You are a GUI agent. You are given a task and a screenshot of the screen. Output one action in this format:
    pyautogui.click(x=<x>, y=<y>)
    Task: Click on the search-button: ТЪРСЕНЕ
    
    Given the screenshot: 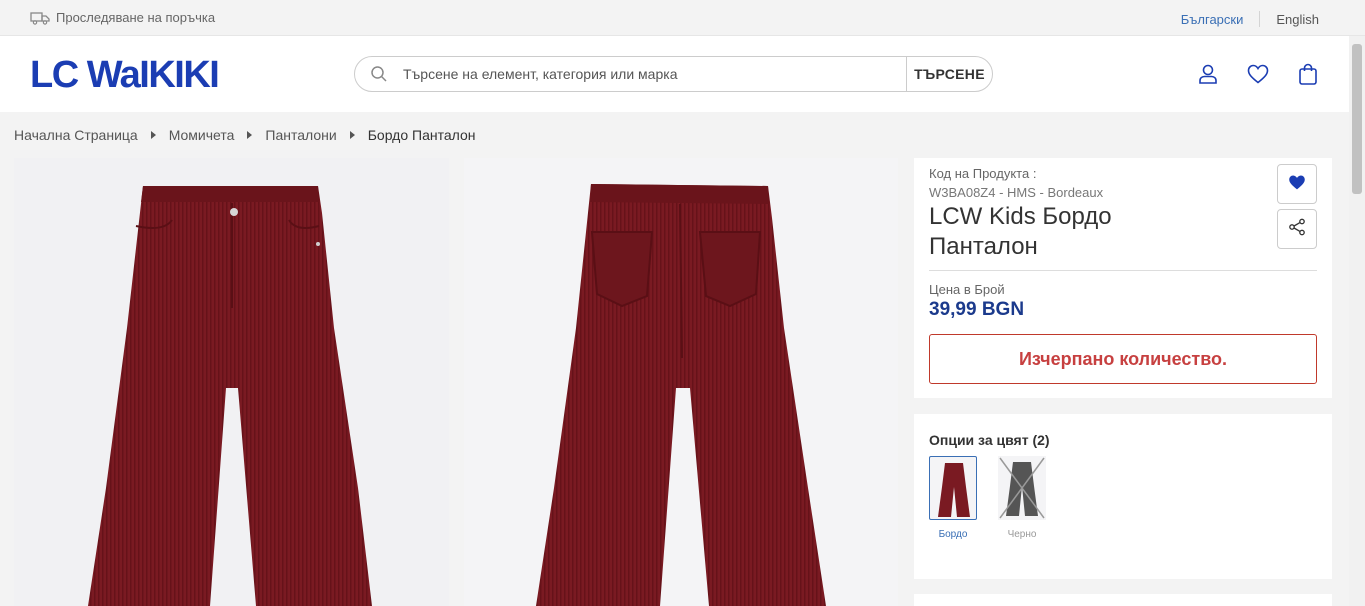 What is the action you would take?
    pyautogui.click(x=949, y=74)
    